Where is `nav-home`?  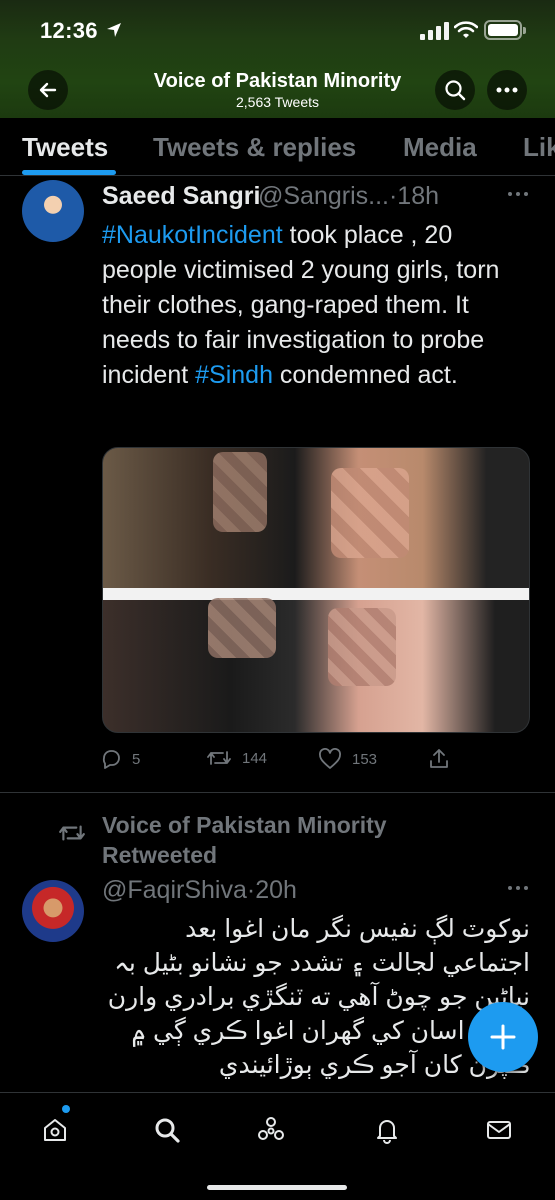 nav-home is located at coordinates (55, 1130).